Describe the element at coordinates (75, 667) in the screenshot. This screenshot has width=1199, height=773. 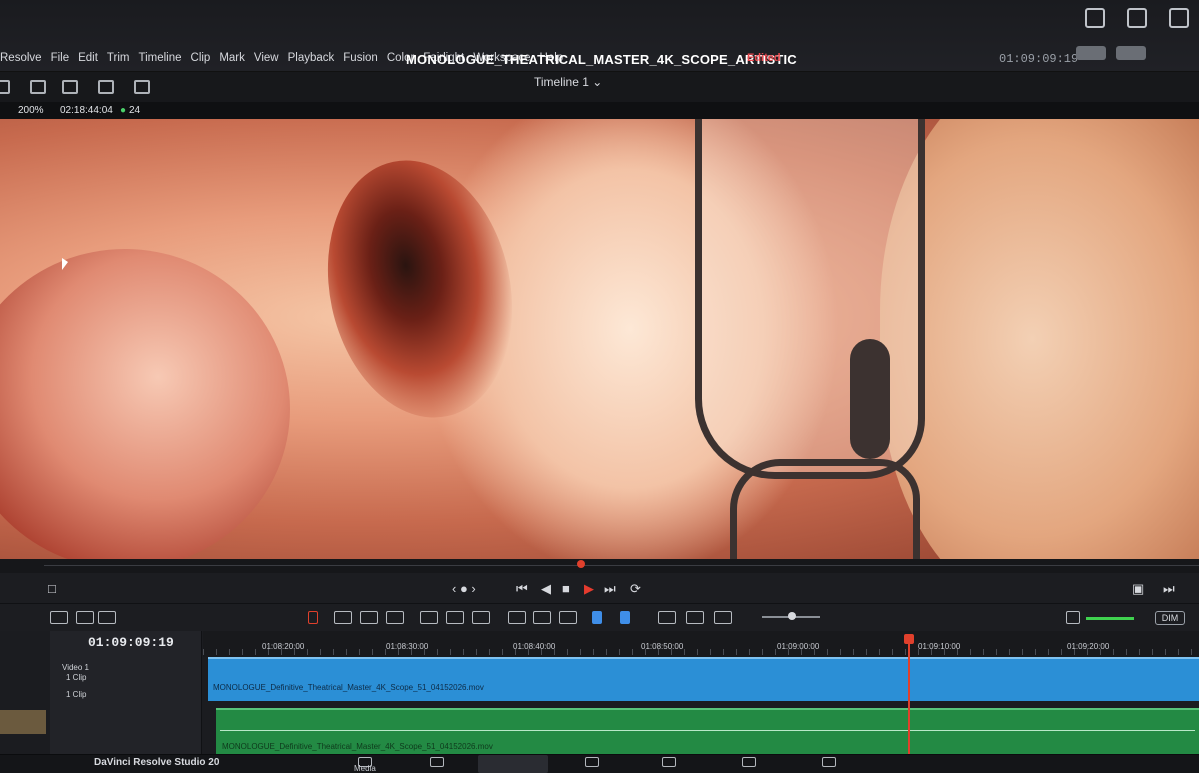
I see `video-track-label: Video 1` at that location.